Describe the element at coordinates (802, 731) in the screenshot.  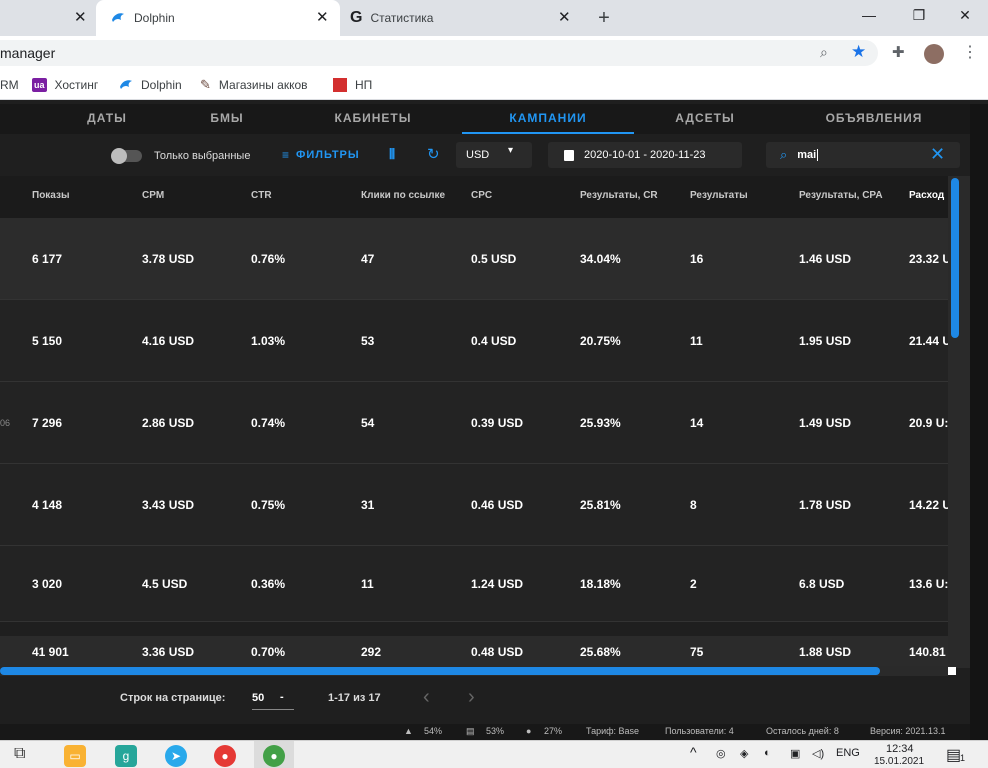
I see `days-left: Осталось дней: 8` at that location.